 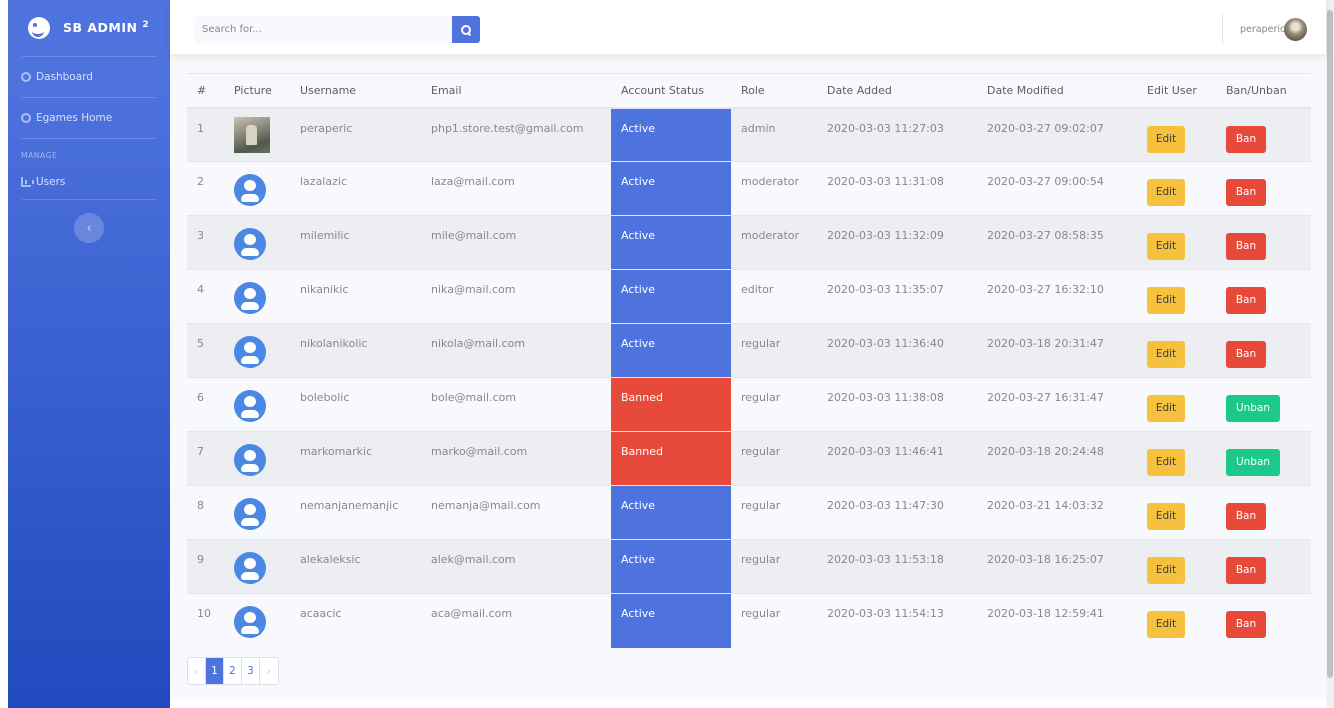 I want to click on sidebar-item-egames-home: Egames Home, so click(x=89, y=118).